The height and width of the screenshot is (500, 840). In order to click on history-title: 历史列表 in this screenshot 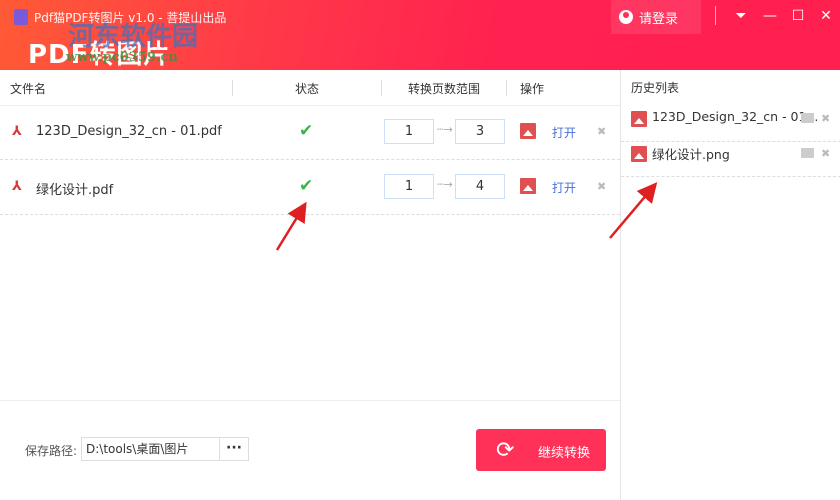, I will do `click(655, 88)`.